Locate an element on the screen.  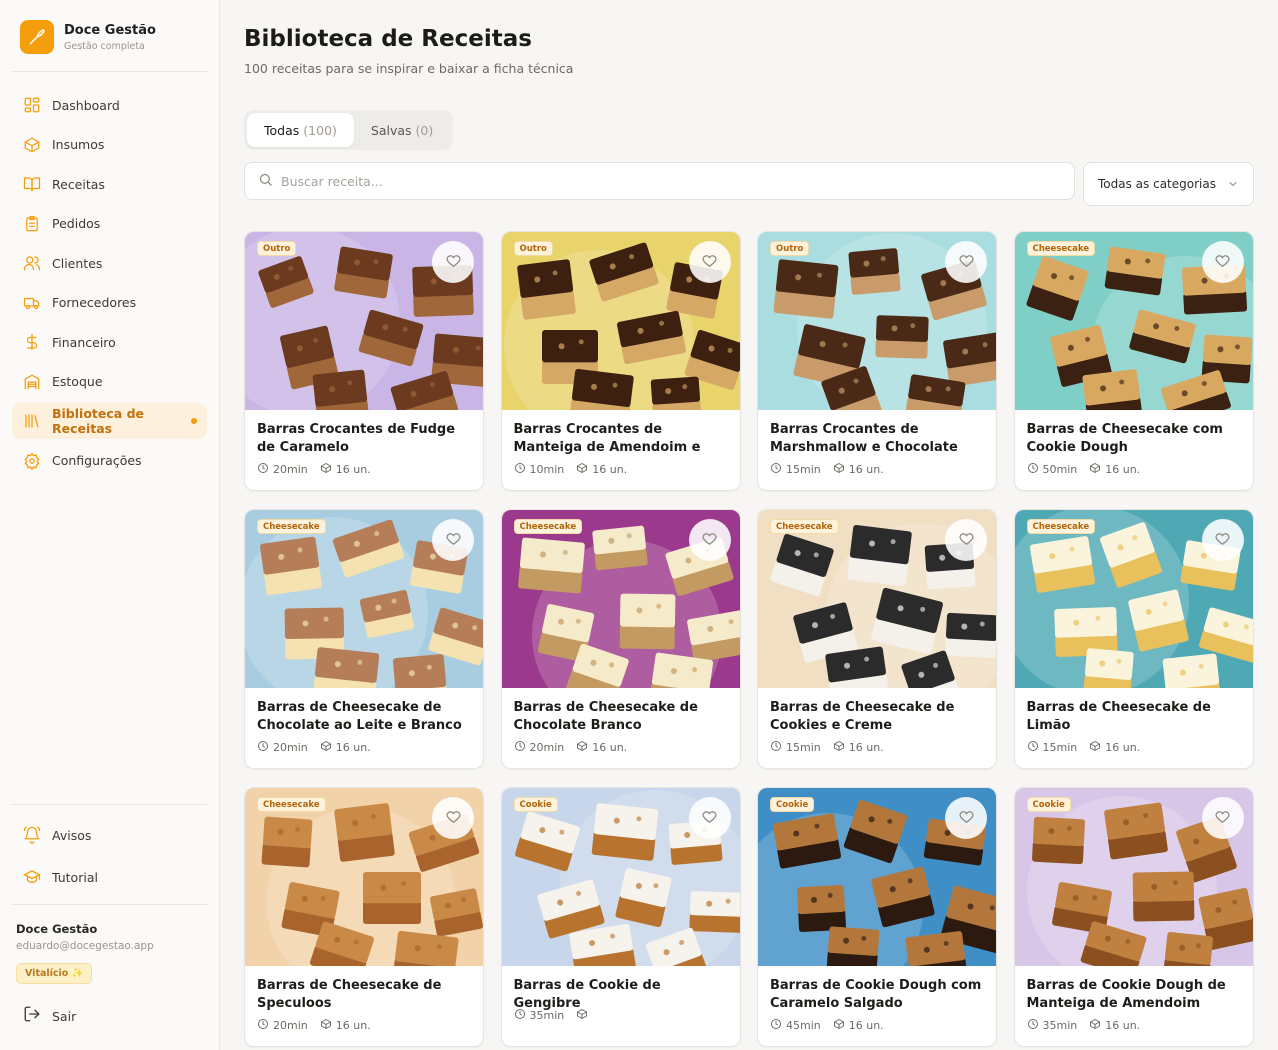
recipe-meta: 20min 16 un. is located at coordinates (320, 1025).